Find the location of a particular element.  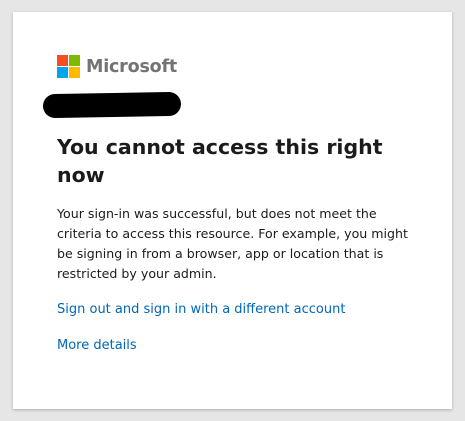

microsoft-logo-icon is located at coordinates (68, 66).